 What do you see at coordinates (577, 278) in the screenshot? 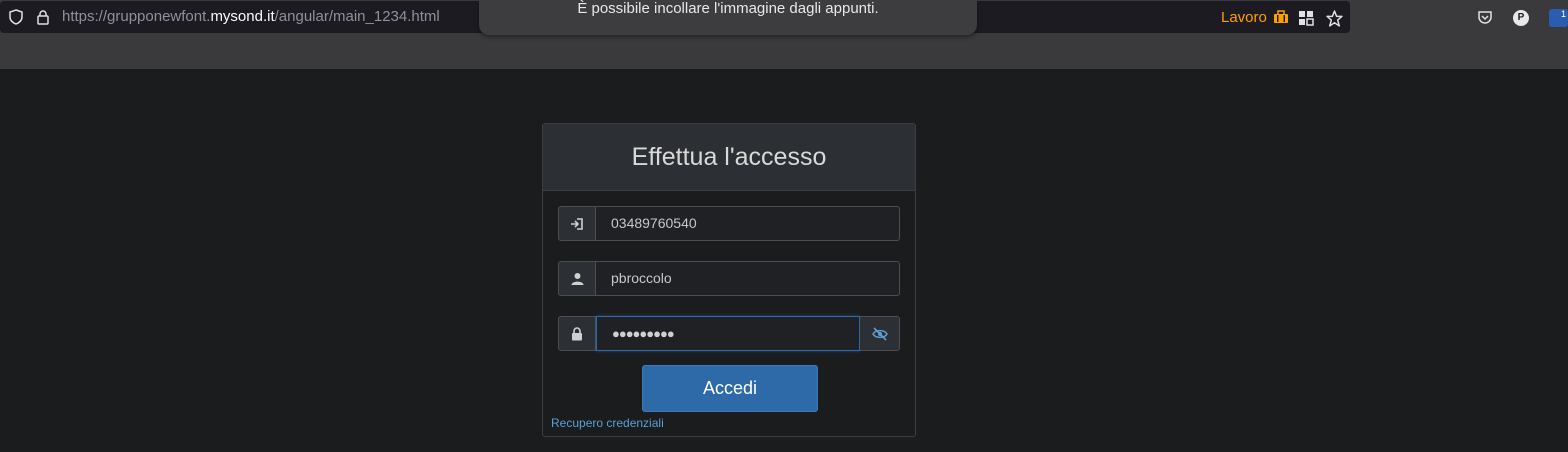
I see `user-icon` at bounding box center [577, 278].